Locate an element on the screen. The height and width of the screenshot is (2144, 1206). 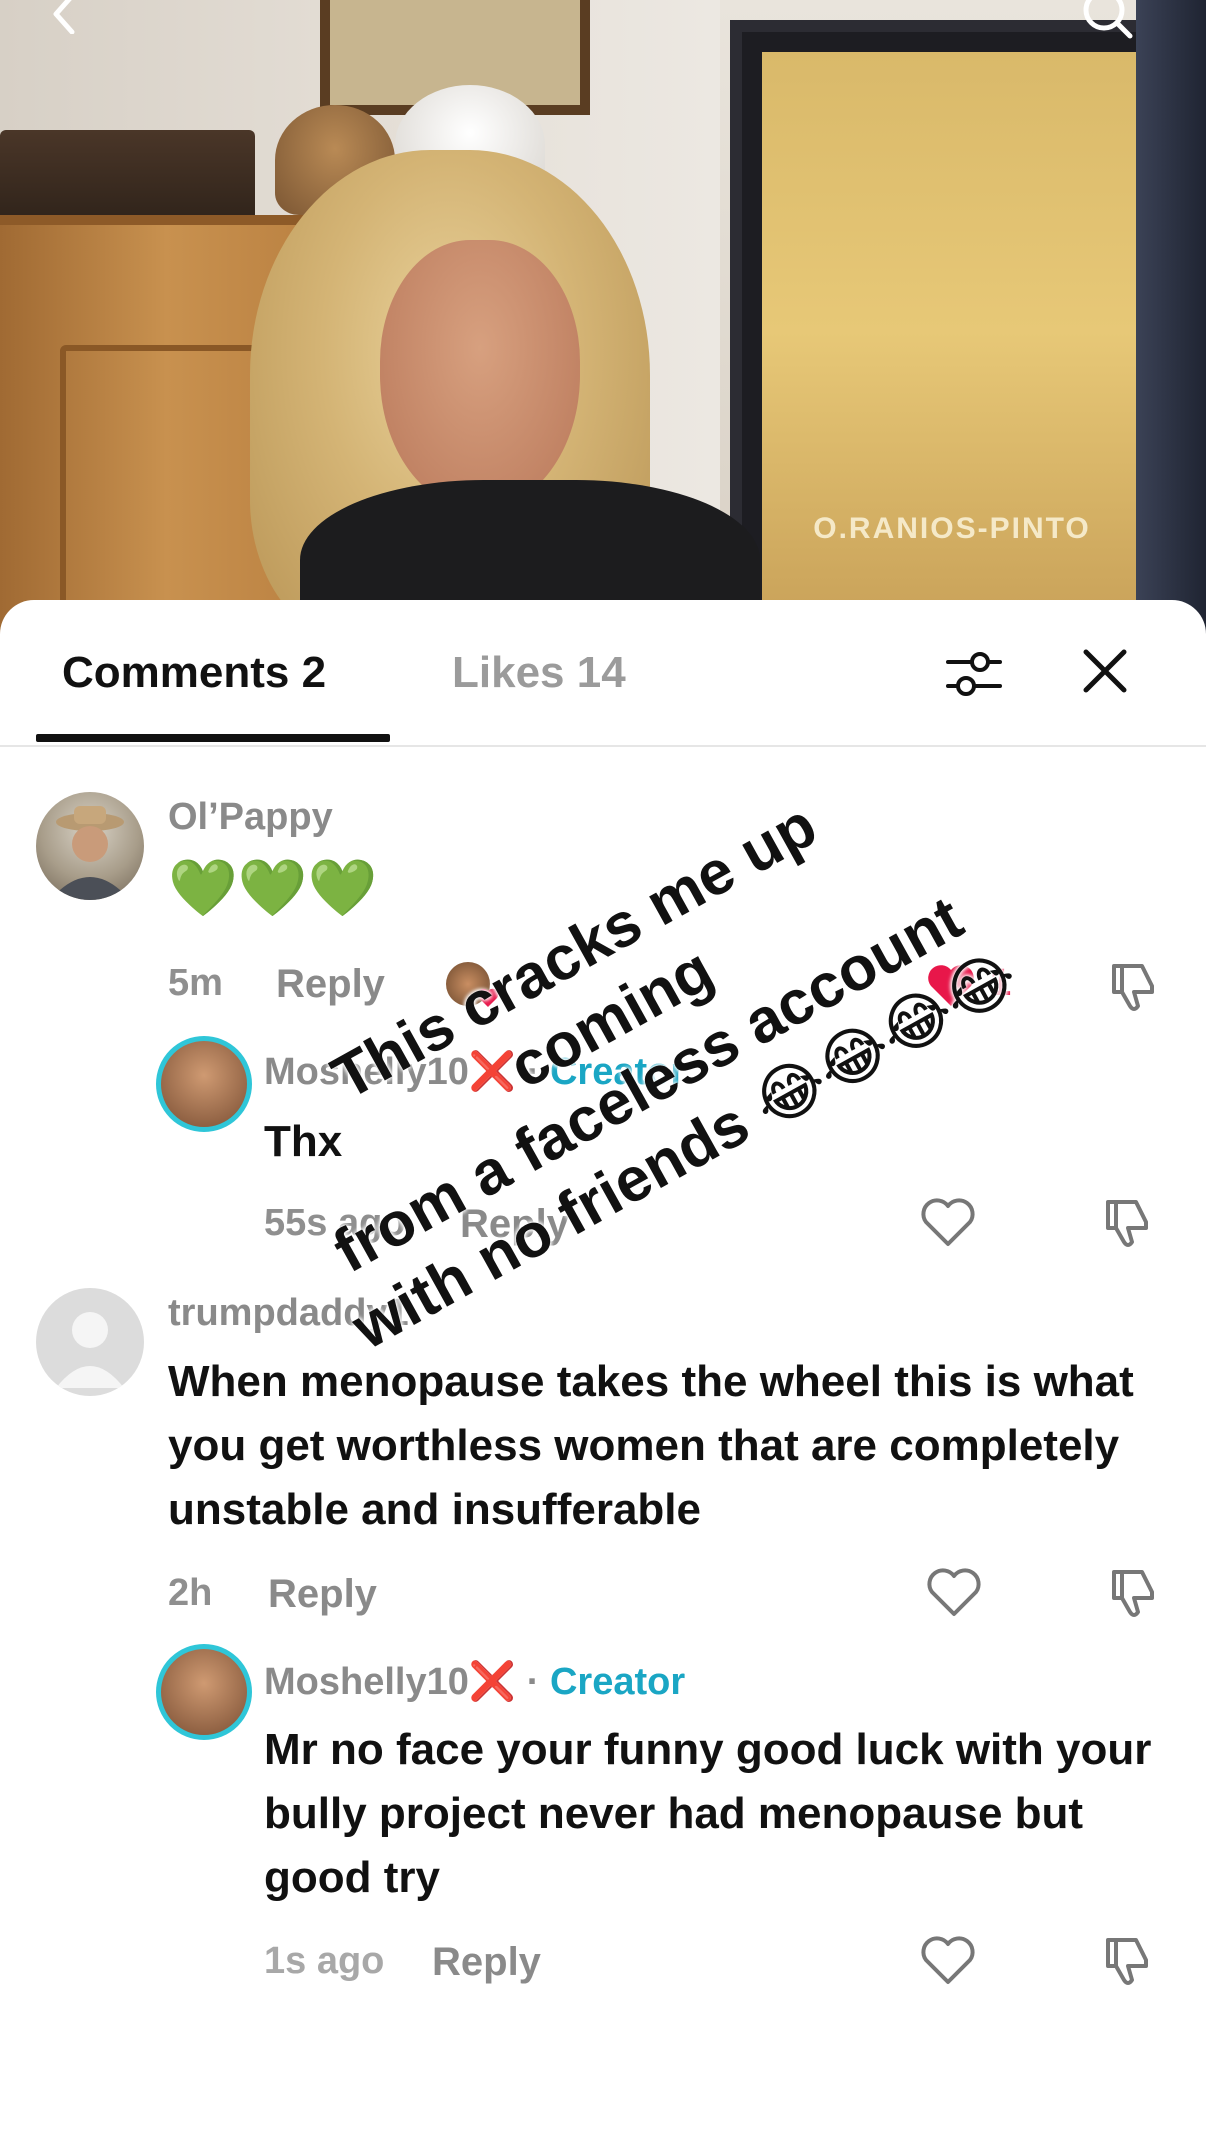
poster-text: O.RANIOS-PINTO is located at coordinates (952, 528).